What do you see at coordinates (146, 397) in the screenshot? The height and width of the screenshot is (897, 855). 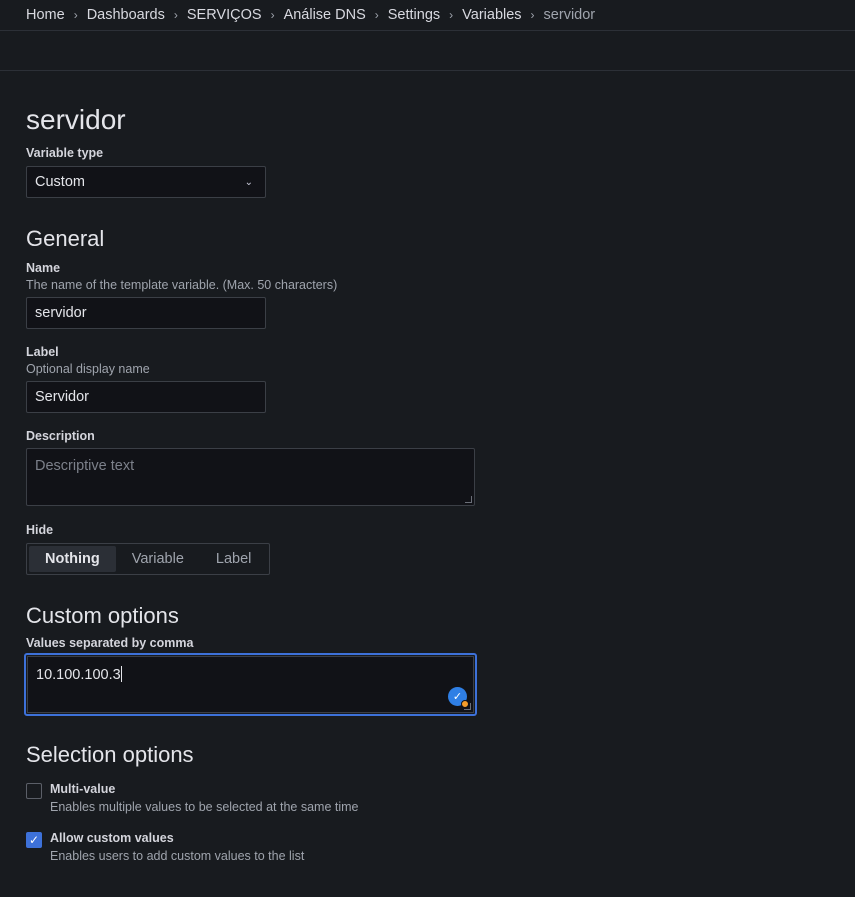 I see `label-input: Servidor` at bounding box center [146, 397].